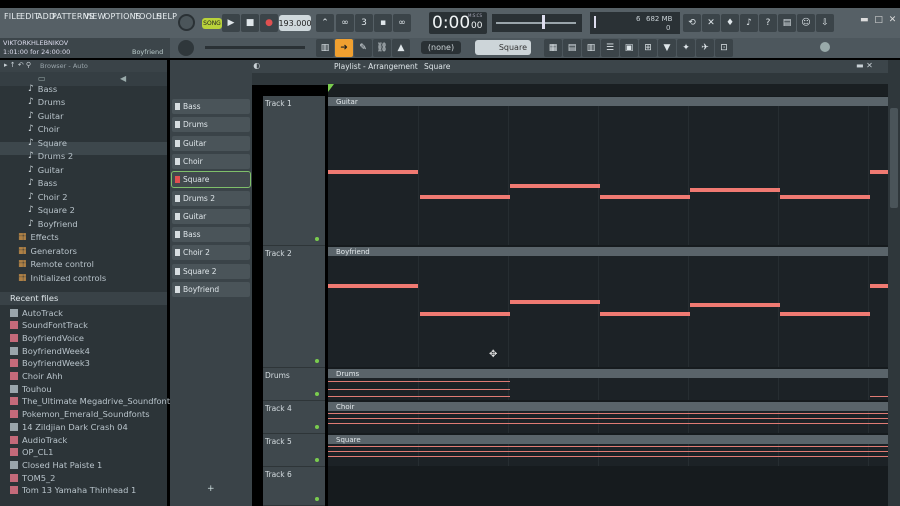 The image size is (900, 506). What do you see at coordinates (724, 48) in the screenshot?
I see `cart-icon: ⊡` at bounding box center [724, 48].